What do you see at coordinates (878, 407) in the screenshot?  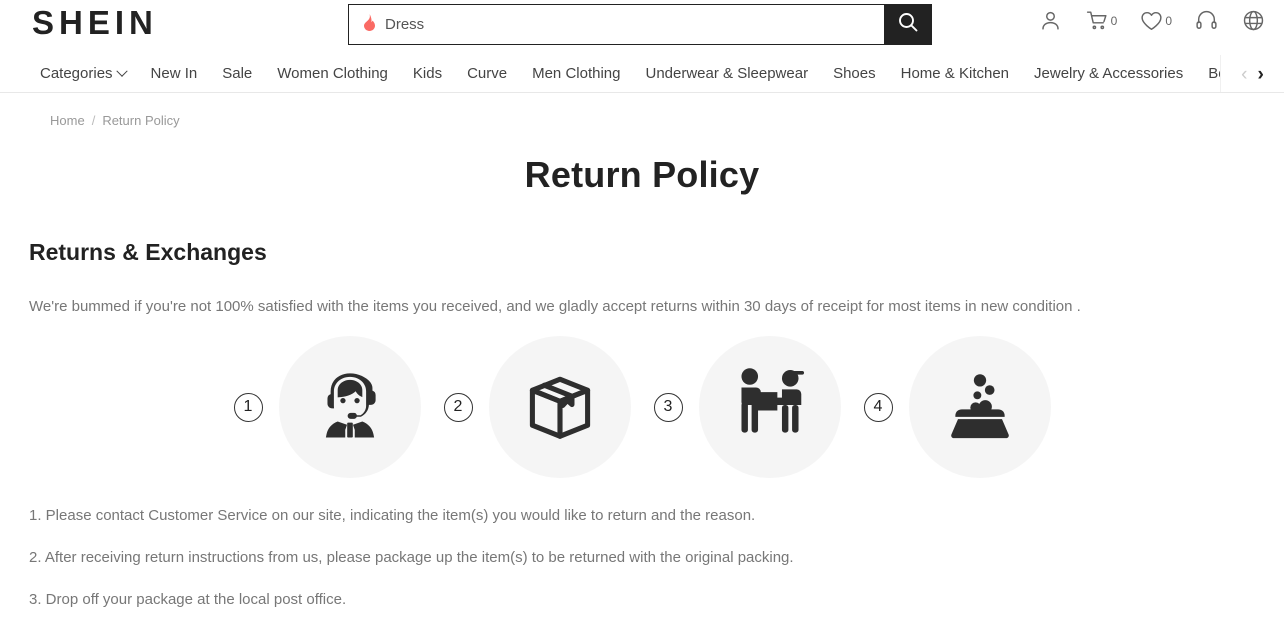 I see `step-number-badge: 4` at bounding box center [878, 407].